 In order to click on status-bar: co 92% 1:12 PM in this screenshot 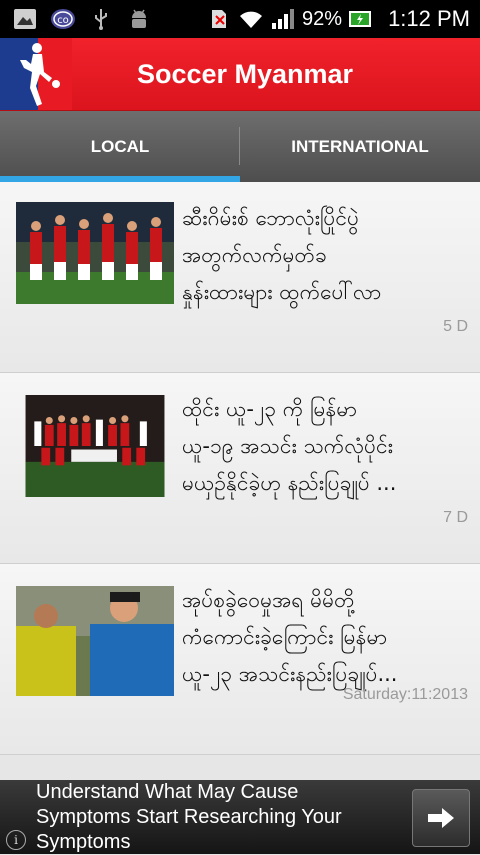, I will do `click(240, 19)`.